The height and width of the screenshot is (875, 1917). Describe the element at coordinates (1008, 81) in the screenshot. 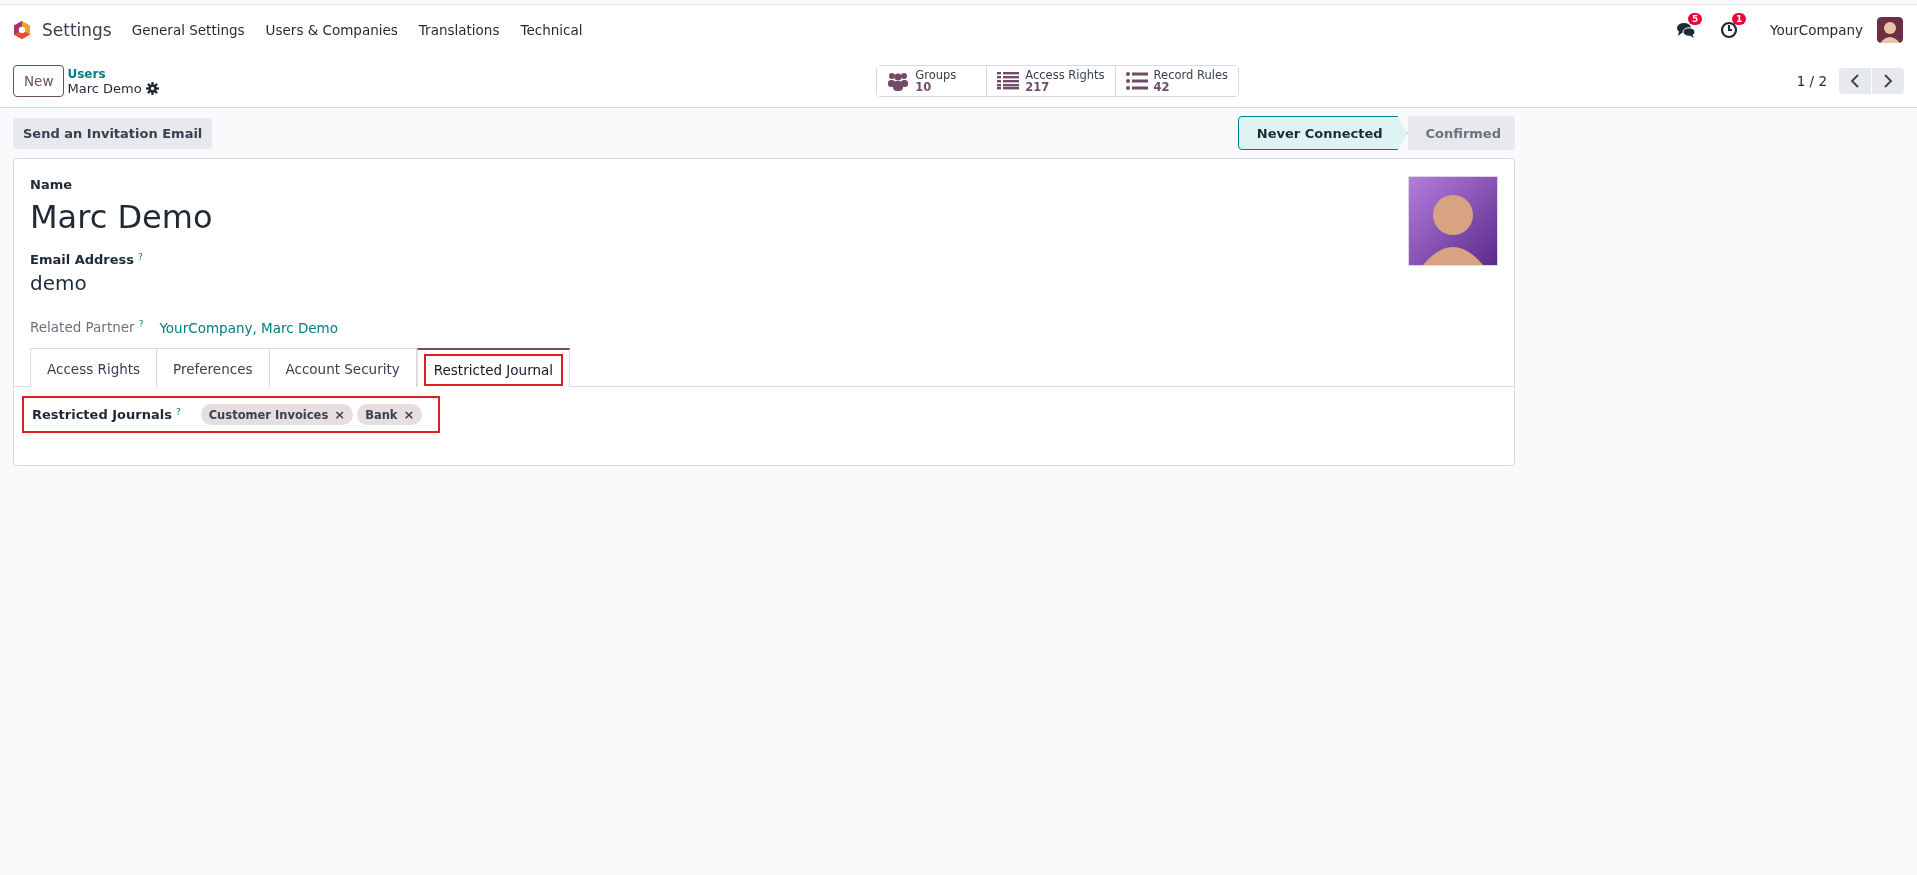

I see `list-icon` at that location.